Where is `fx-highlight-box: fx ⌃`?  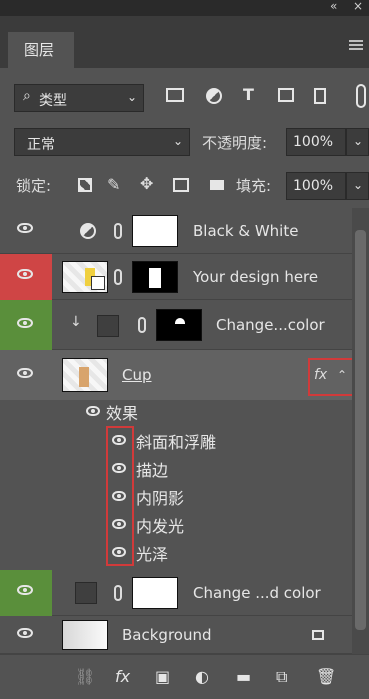 fx-highlight-box: fx ⌃ is located at coordinates (331, 377).